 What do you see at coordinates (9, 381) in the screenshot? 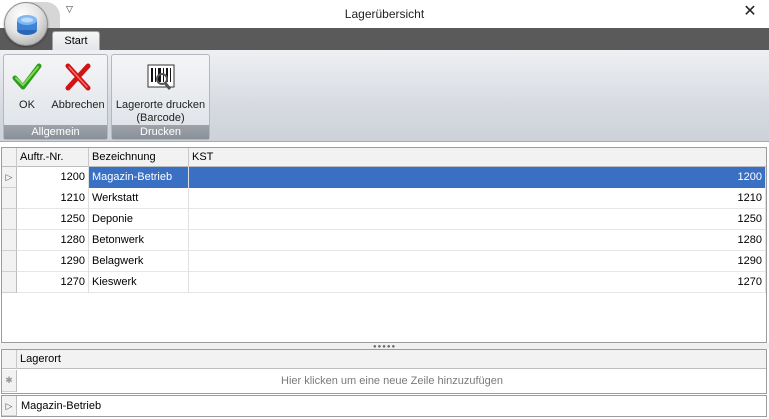
I see `new-row-asterisk-icon: ✱` at bounding box center [9, 381].